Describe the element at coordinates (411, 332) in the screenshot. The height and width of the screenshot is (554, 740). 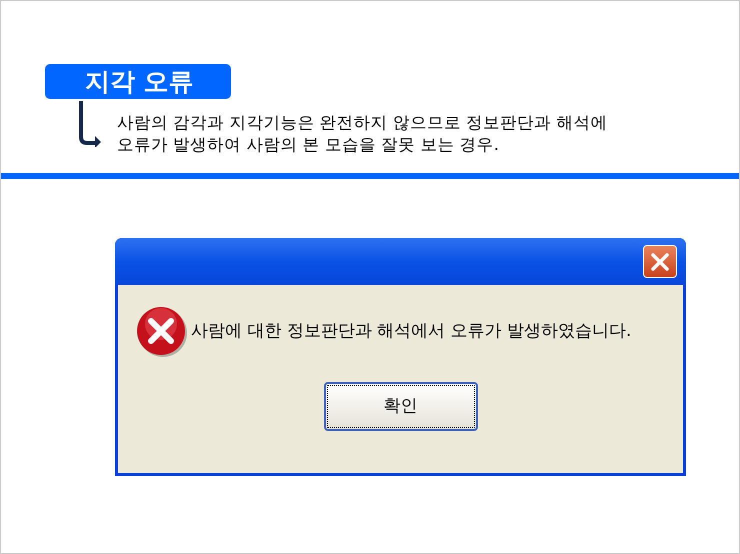
I see `error-message: 사람에 대한 정보판단과 해석에서 오류가 발생하였습니다.` at that location.